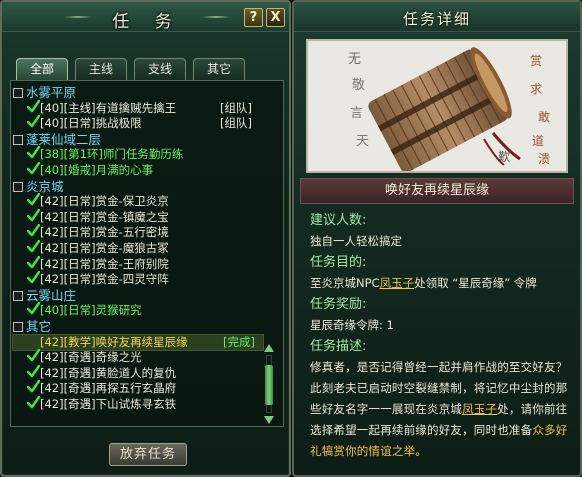 This screenshot has height=477, width=582. Describe the element at coordinates (354, 59) in the screenshot. I see `glyph: 无` at that location.